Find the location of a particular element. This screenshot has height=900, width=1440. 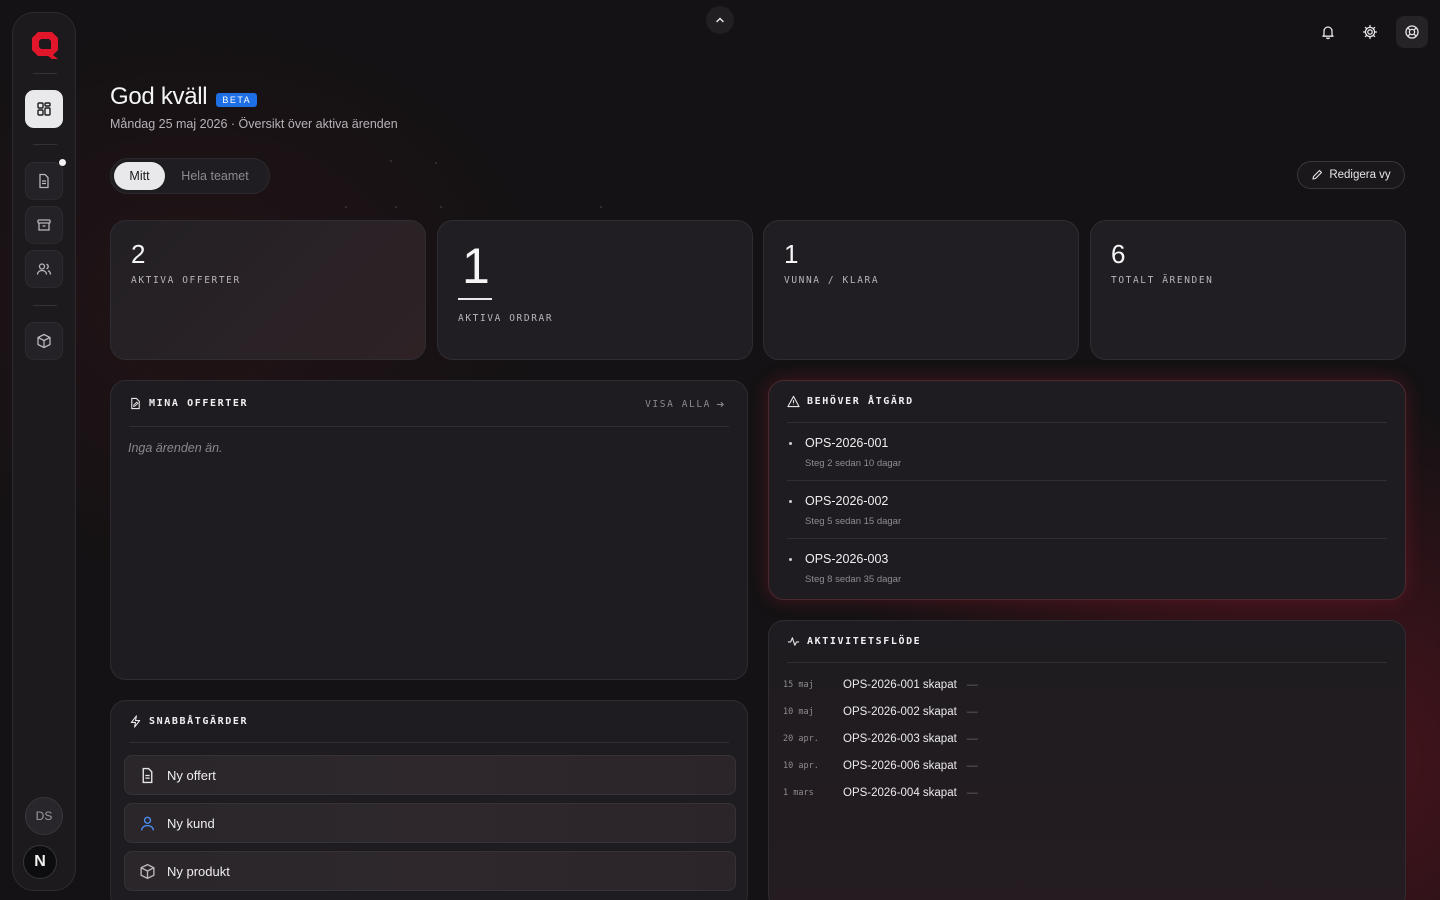

feed-row: 1 mars OPS-2026-004 skapat — is located at coordinates (880, 793).